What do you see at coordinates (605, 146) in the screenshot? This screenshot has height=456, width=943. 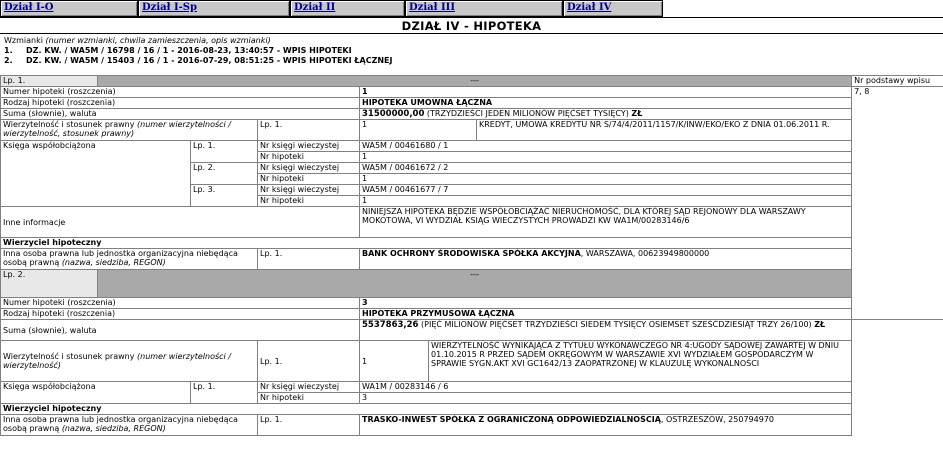 I see `nr-ksiegi-value: WA5M / 00461680 / 1` at bounding box center [605, 146].